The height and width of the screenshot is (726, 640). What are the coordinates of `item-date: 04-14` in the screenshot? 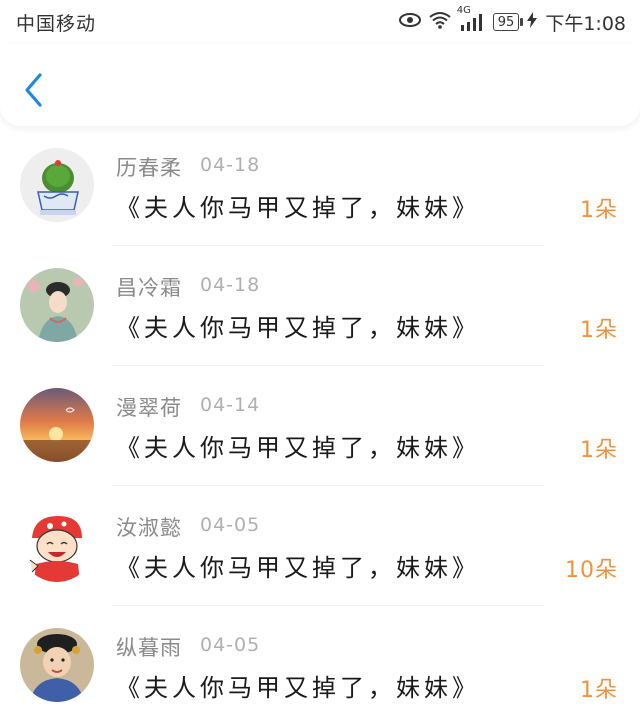 It's located at (230, 405).